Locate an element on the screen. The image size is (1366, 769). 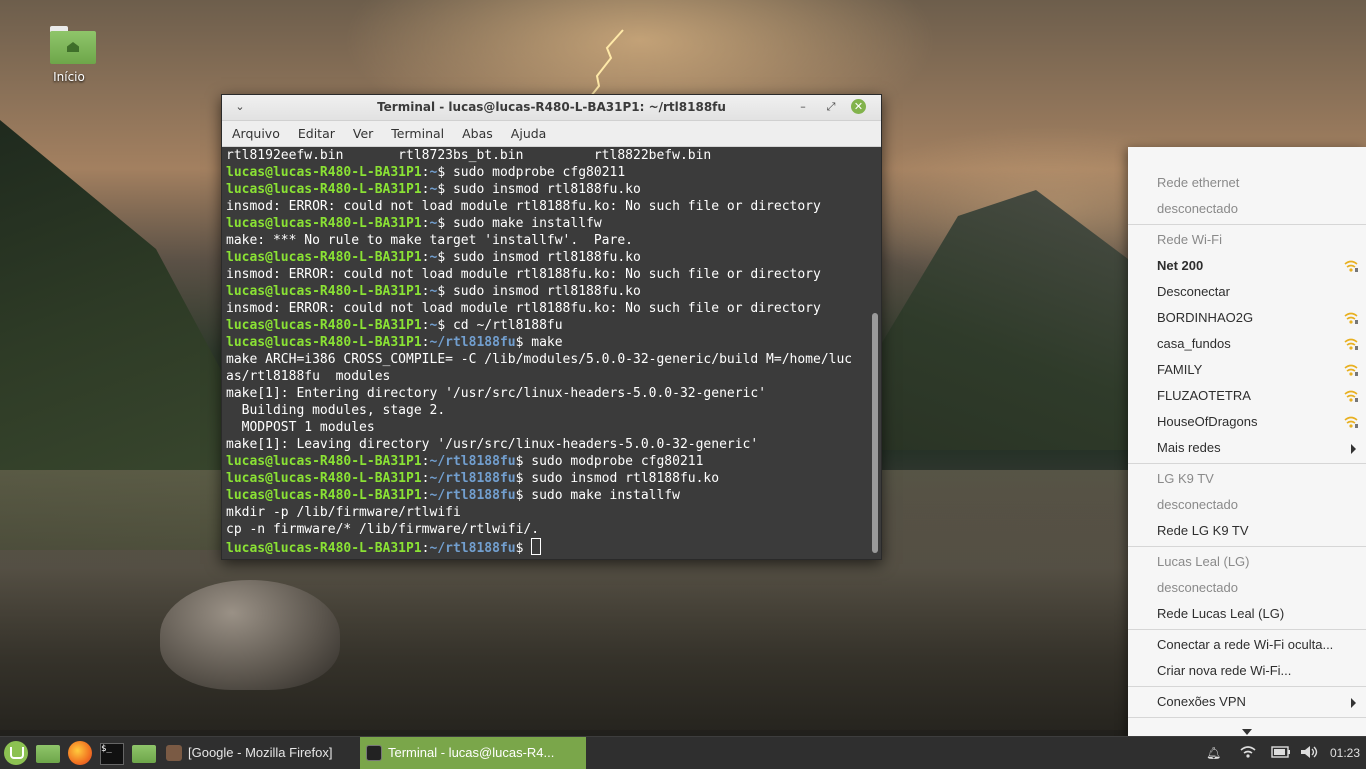
wifi-network-label: BORDINHAO2G is located at coordinates (1205, 317).